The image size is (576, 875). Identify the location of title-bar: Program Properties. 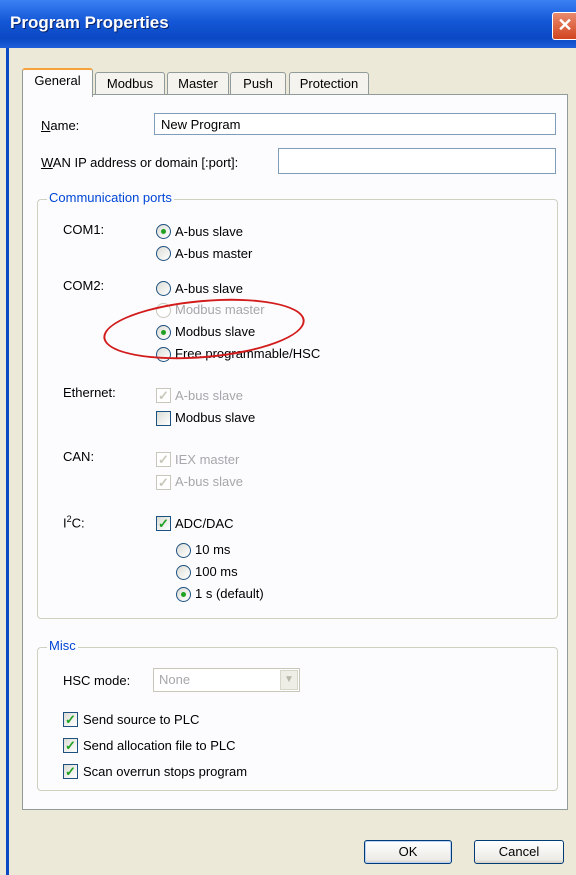
(288, 24).